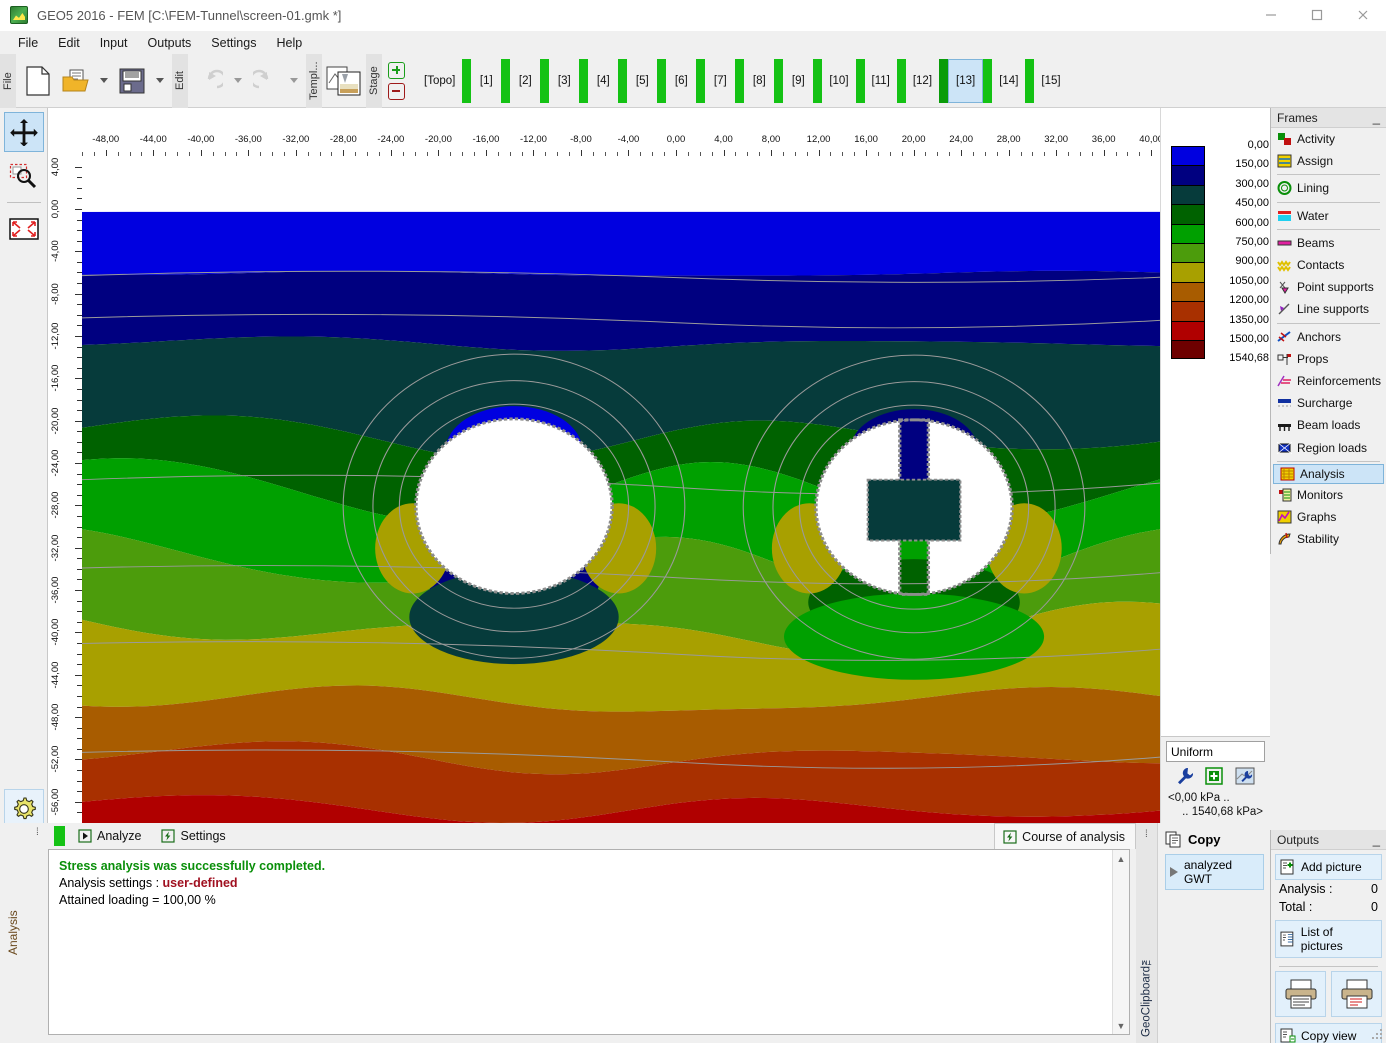  Describe the element at coordinates (1328, 539) in the screenshot. I see `sidebar-item-stability: Stability` at that location.